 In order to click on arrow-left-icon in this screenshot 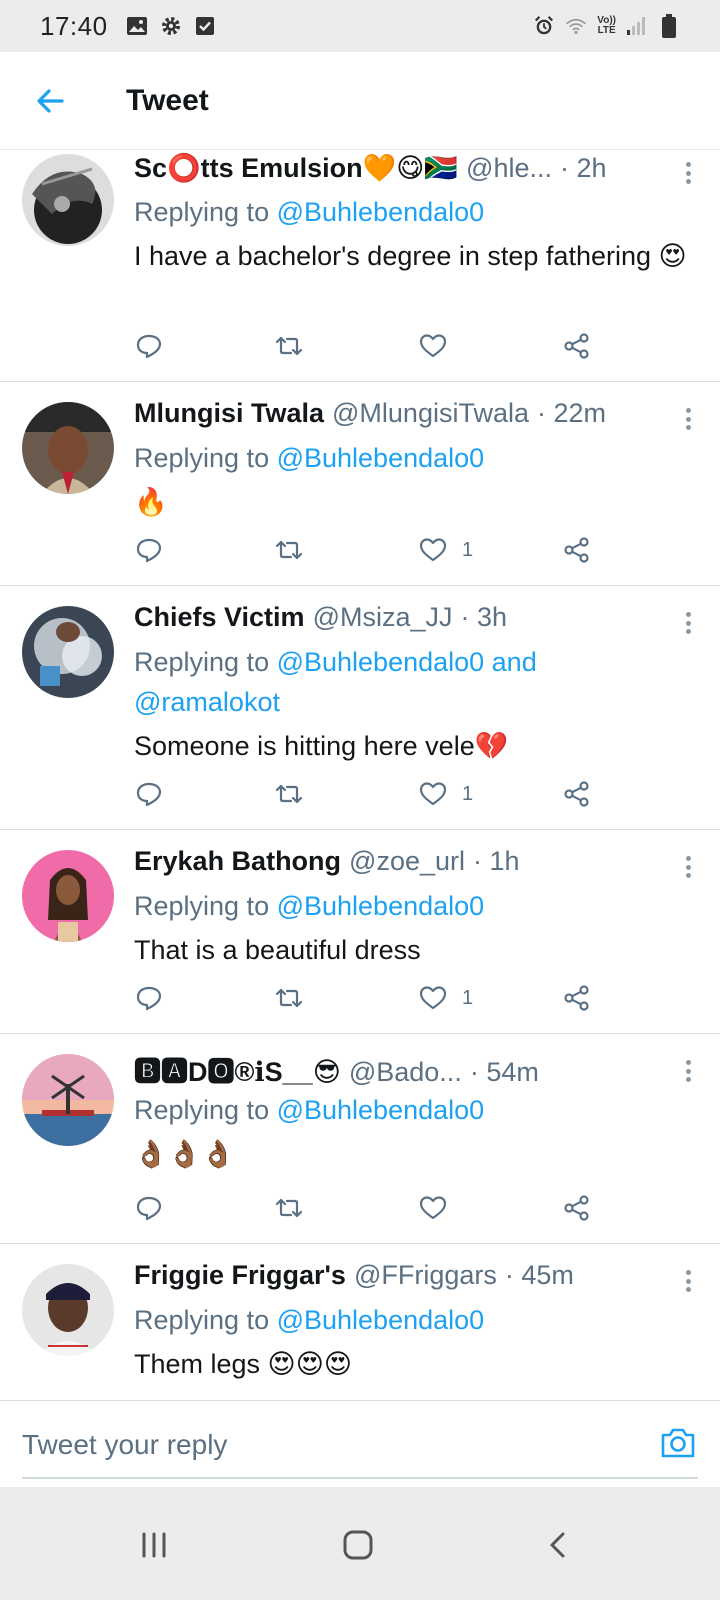, I will do `click(50, 100)`.